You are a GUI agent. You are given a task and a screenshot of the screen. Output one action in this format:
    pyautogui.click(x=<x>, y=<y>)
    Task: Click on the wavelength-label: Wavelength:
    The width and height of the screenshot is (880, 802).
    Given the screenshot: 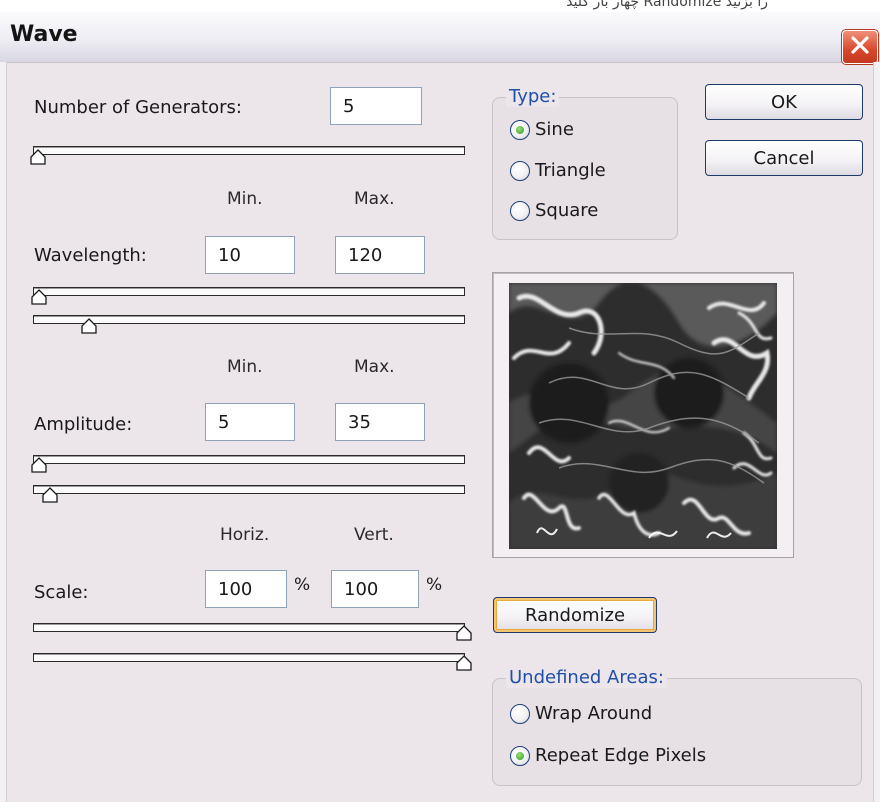 What is the action you would take?
    pyautogui.click(x=90, y=255)
    